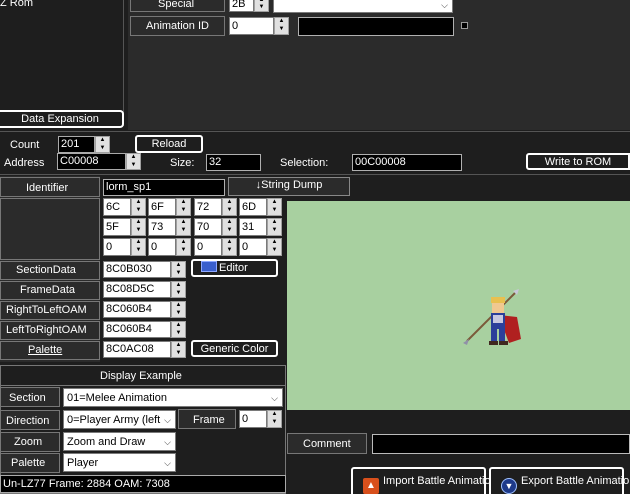 The height and width of the screenshot is (494, 630). What do you see at coordinates (124, 227) in the screenshot?
I see `byte-stepper: 5F ▲ ▼` at bounding box center [124, 227].